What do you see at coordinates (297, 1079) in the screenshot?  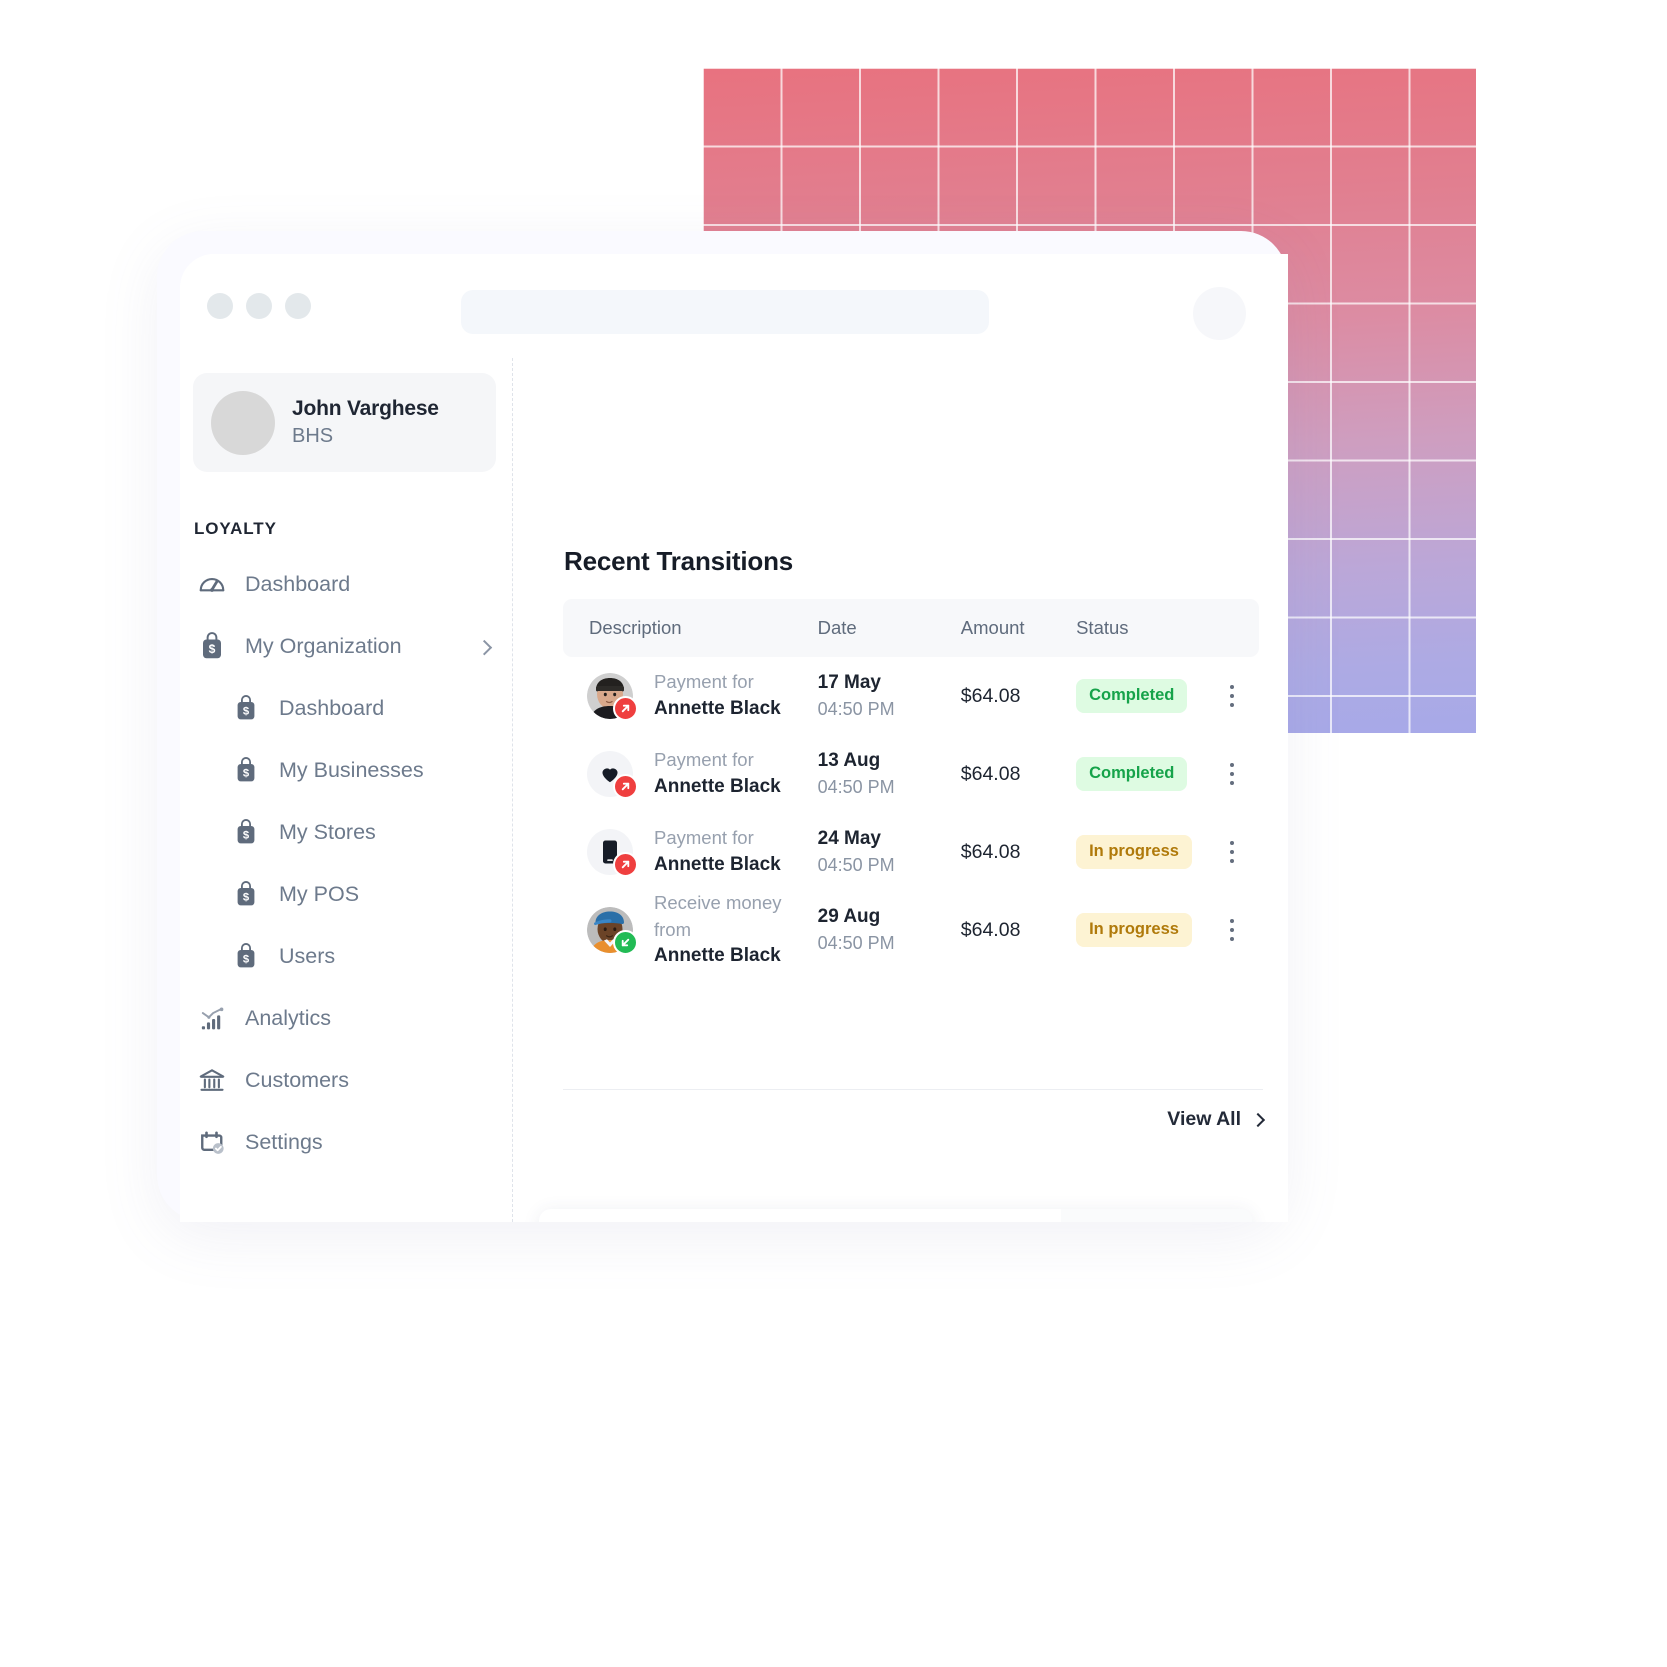 I see `sidebar-item-label: Customers` at bounding box center [297, 1079].